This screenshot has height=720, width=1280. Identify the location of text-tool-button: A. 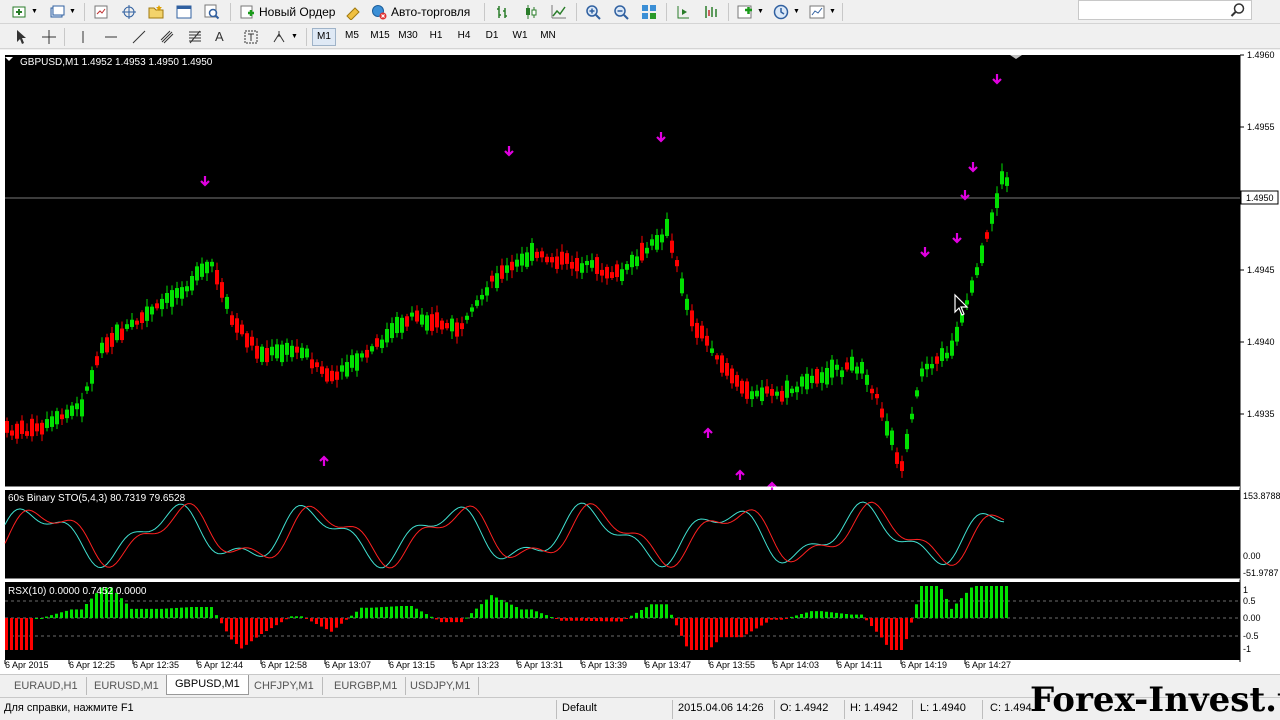
(219, 36).